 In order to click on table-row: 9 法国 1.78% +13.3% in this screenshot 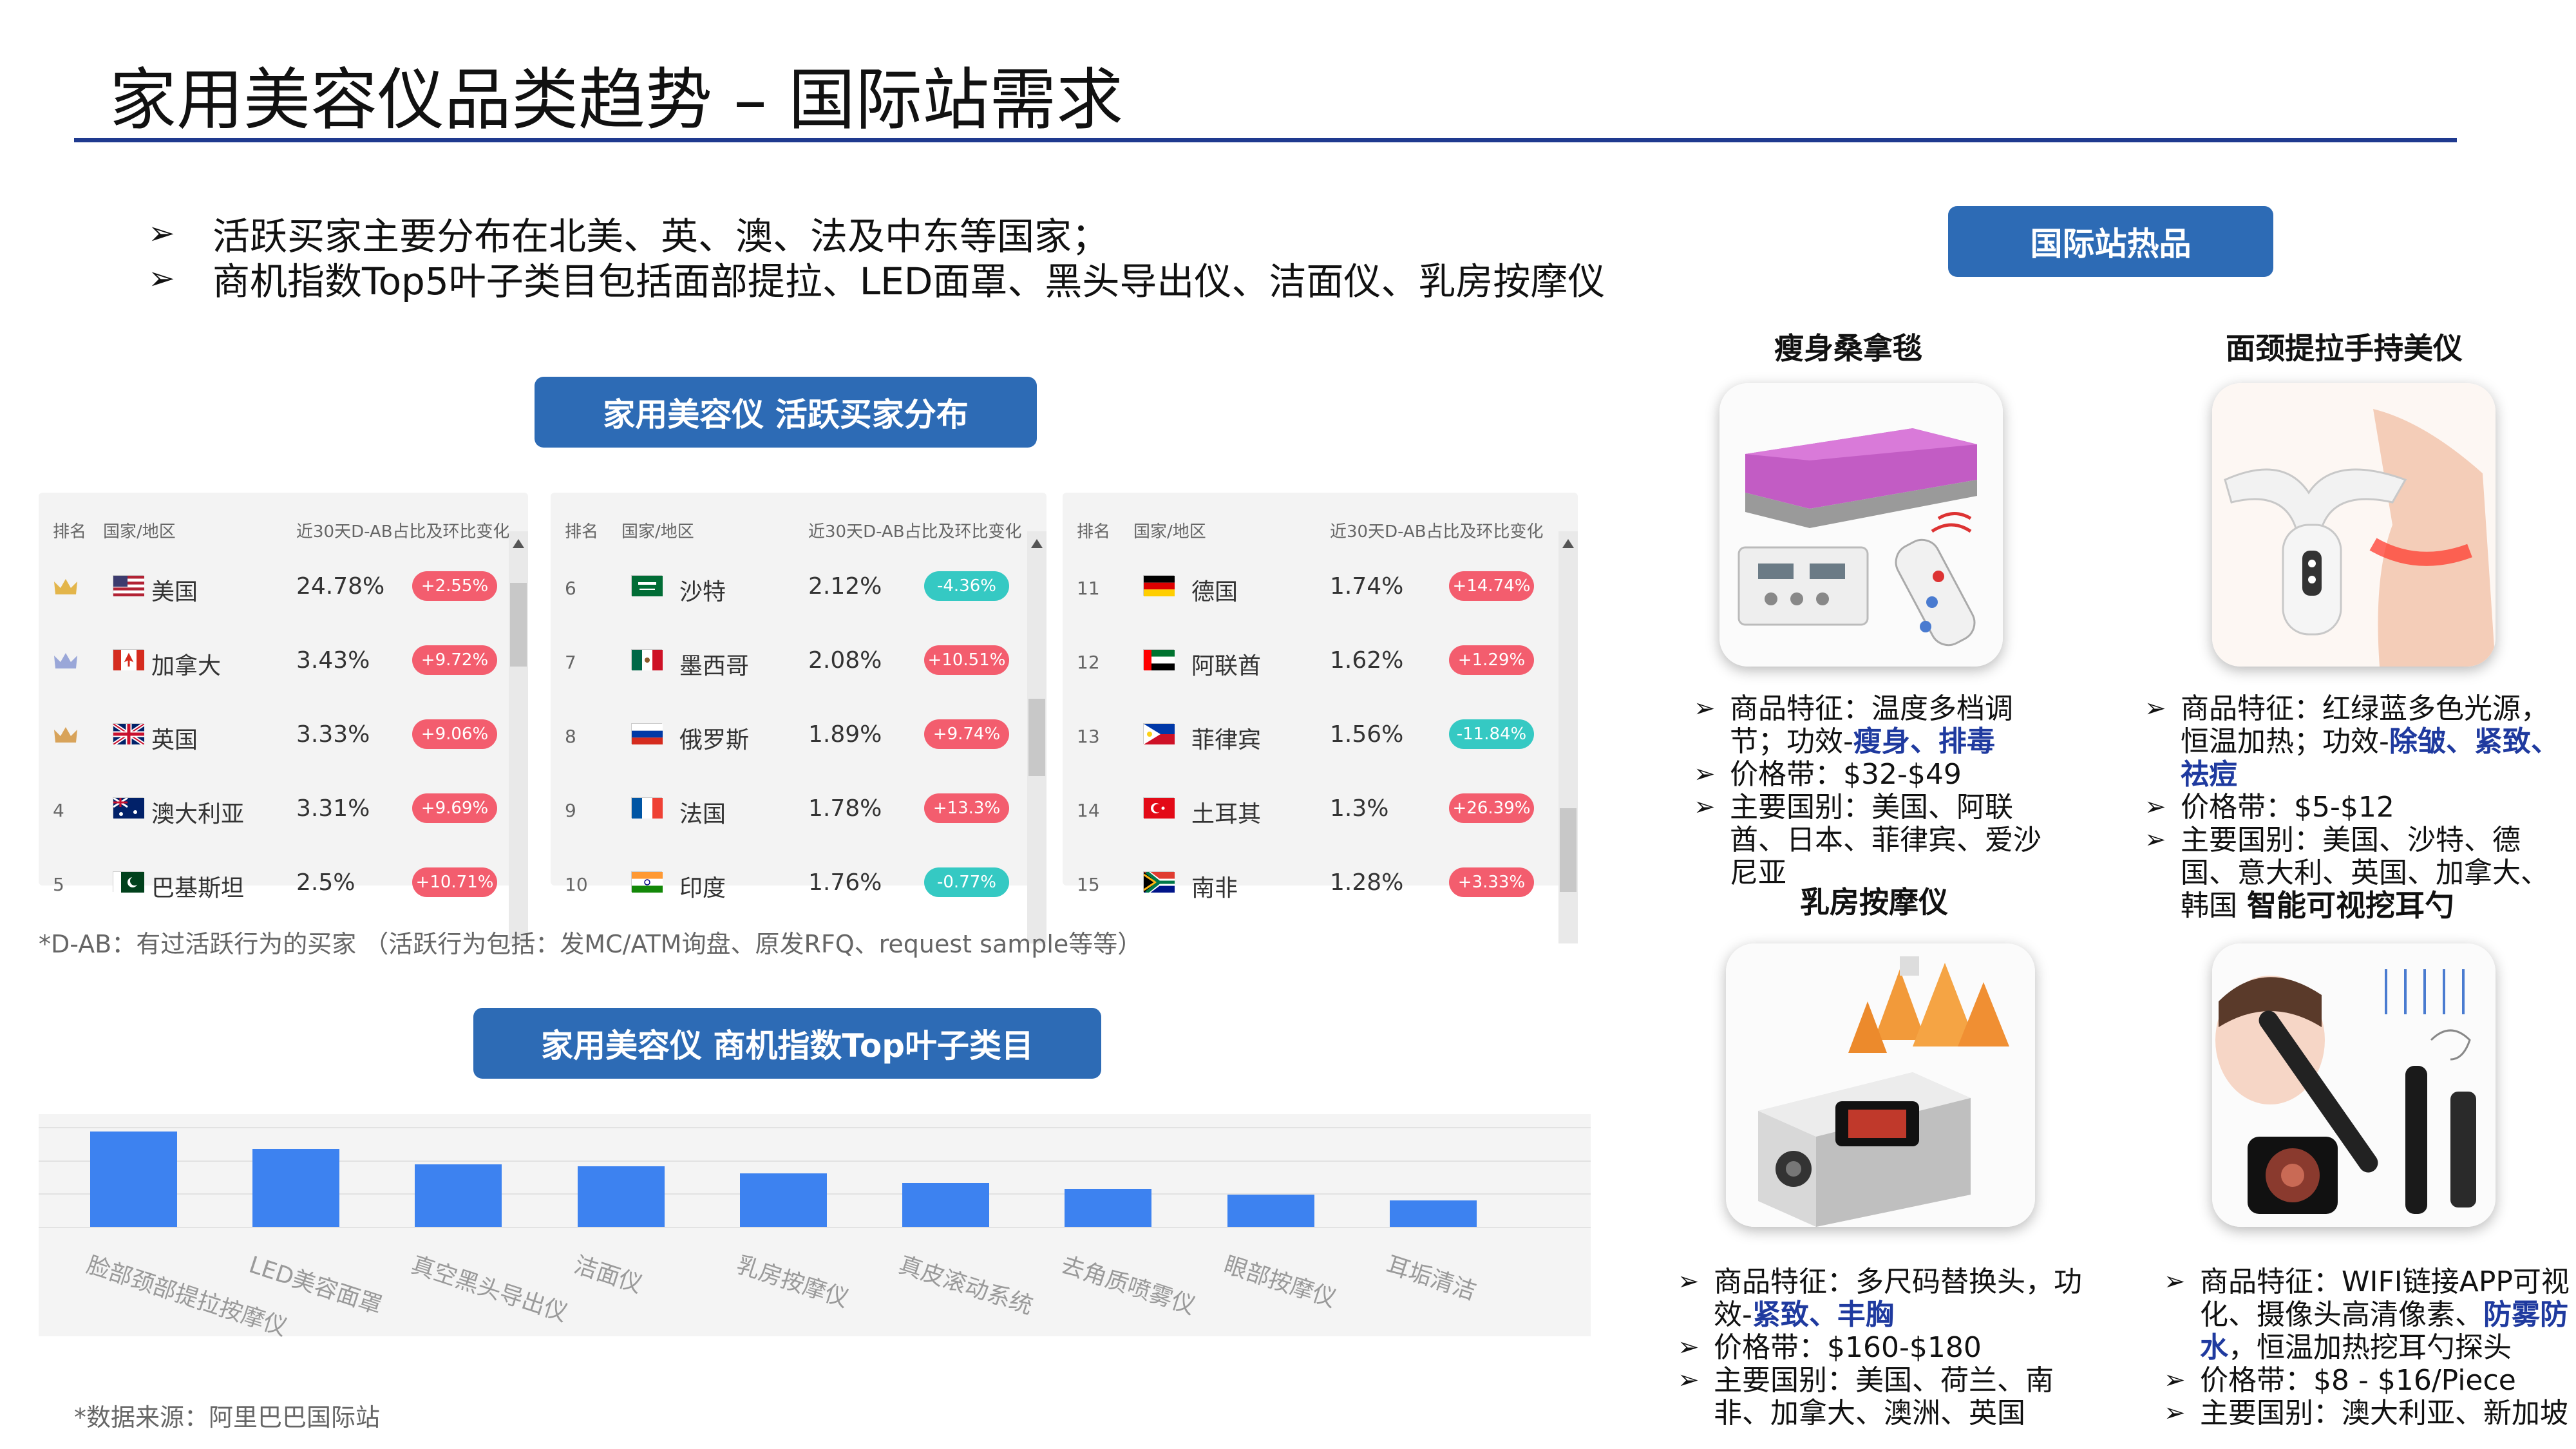, I will do `click(798, 809)`.